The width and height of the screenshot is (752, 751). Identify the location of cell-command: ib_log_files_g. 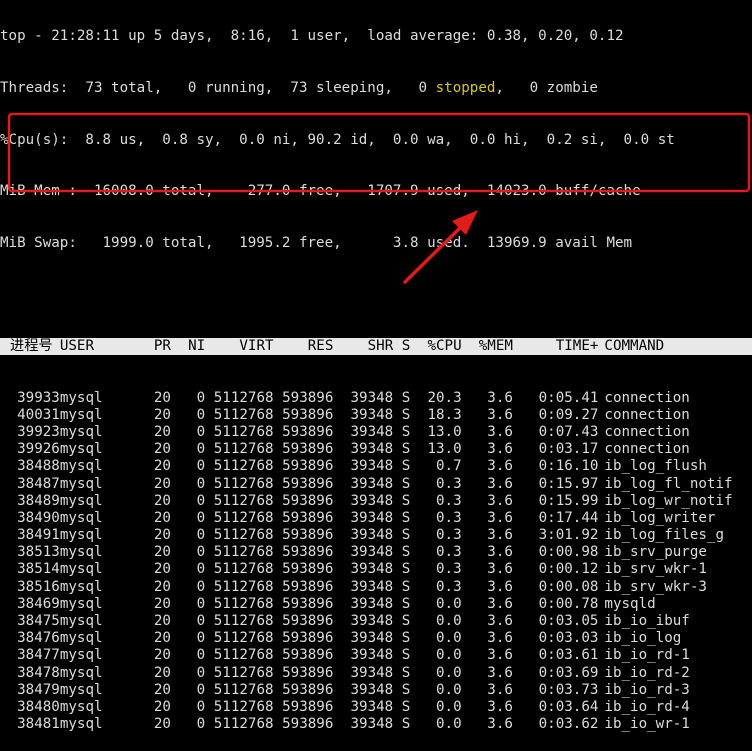
(664, 535).